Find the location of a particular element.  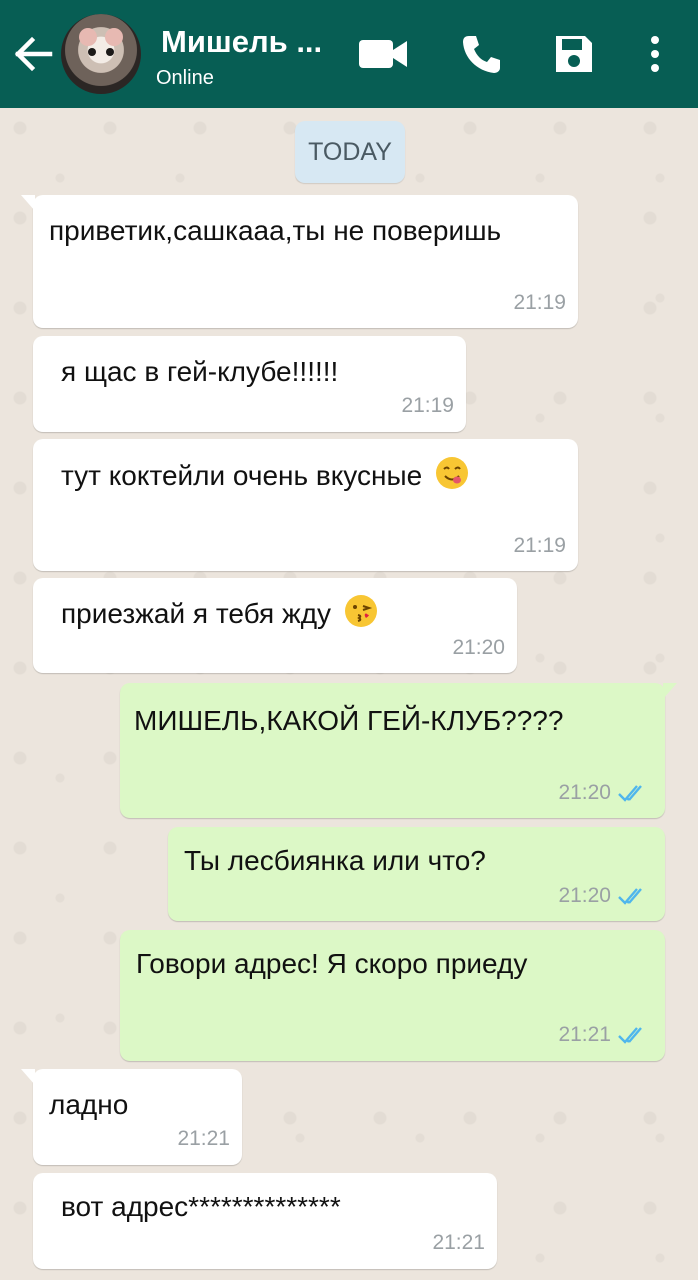

message-outgoing: Ты лесбиянка или что? 21:20 is located at coordinates (416, 874).